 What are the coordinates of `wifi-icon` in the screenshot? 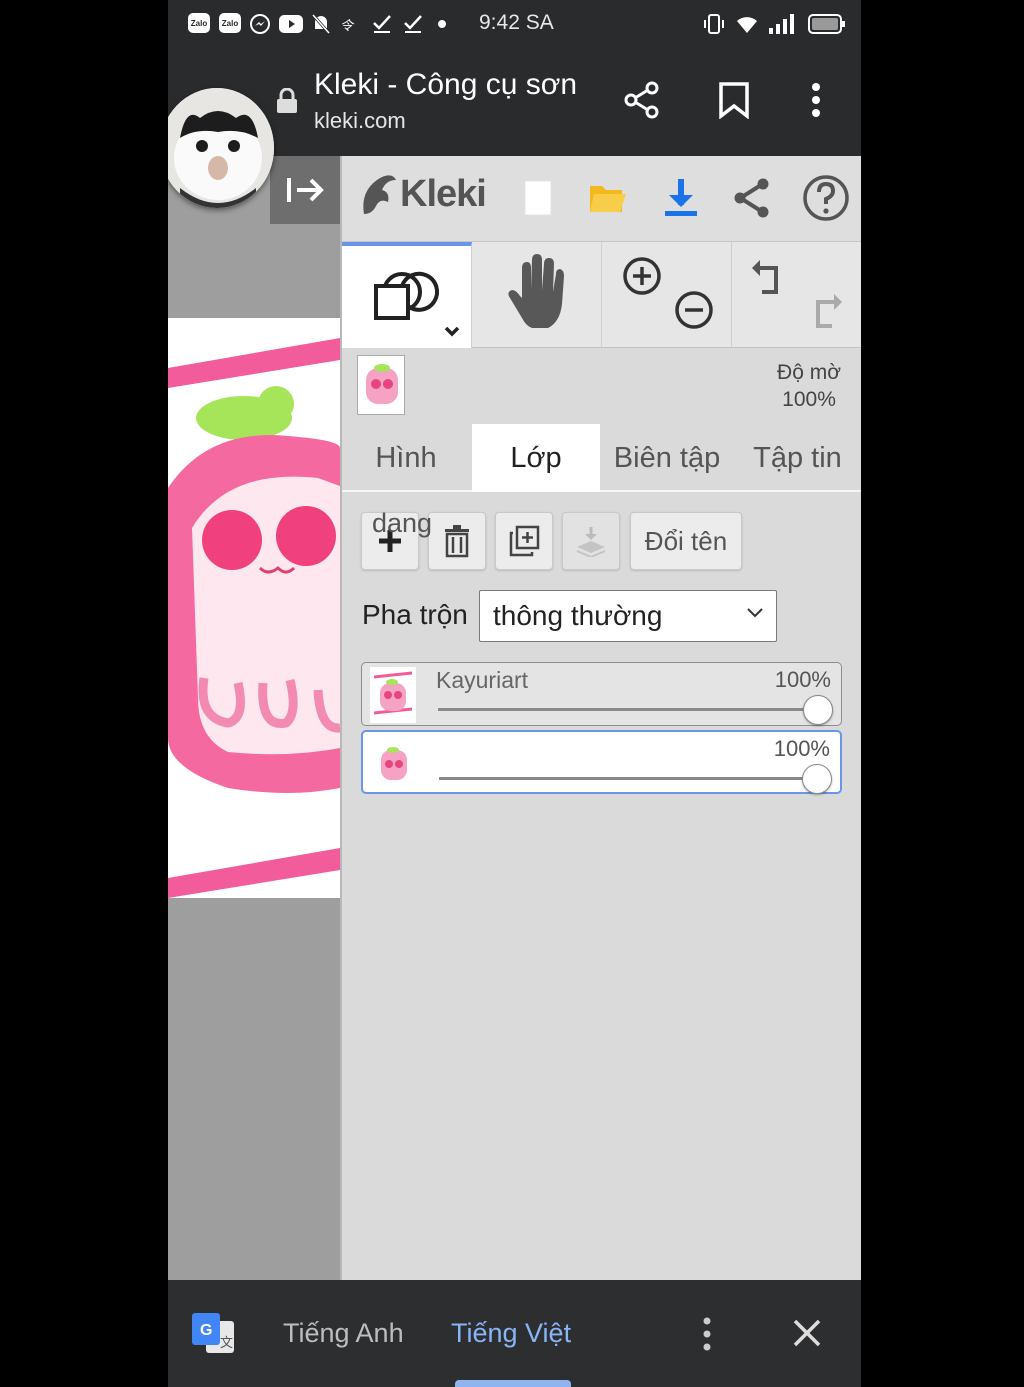 It's located at (747, 24).